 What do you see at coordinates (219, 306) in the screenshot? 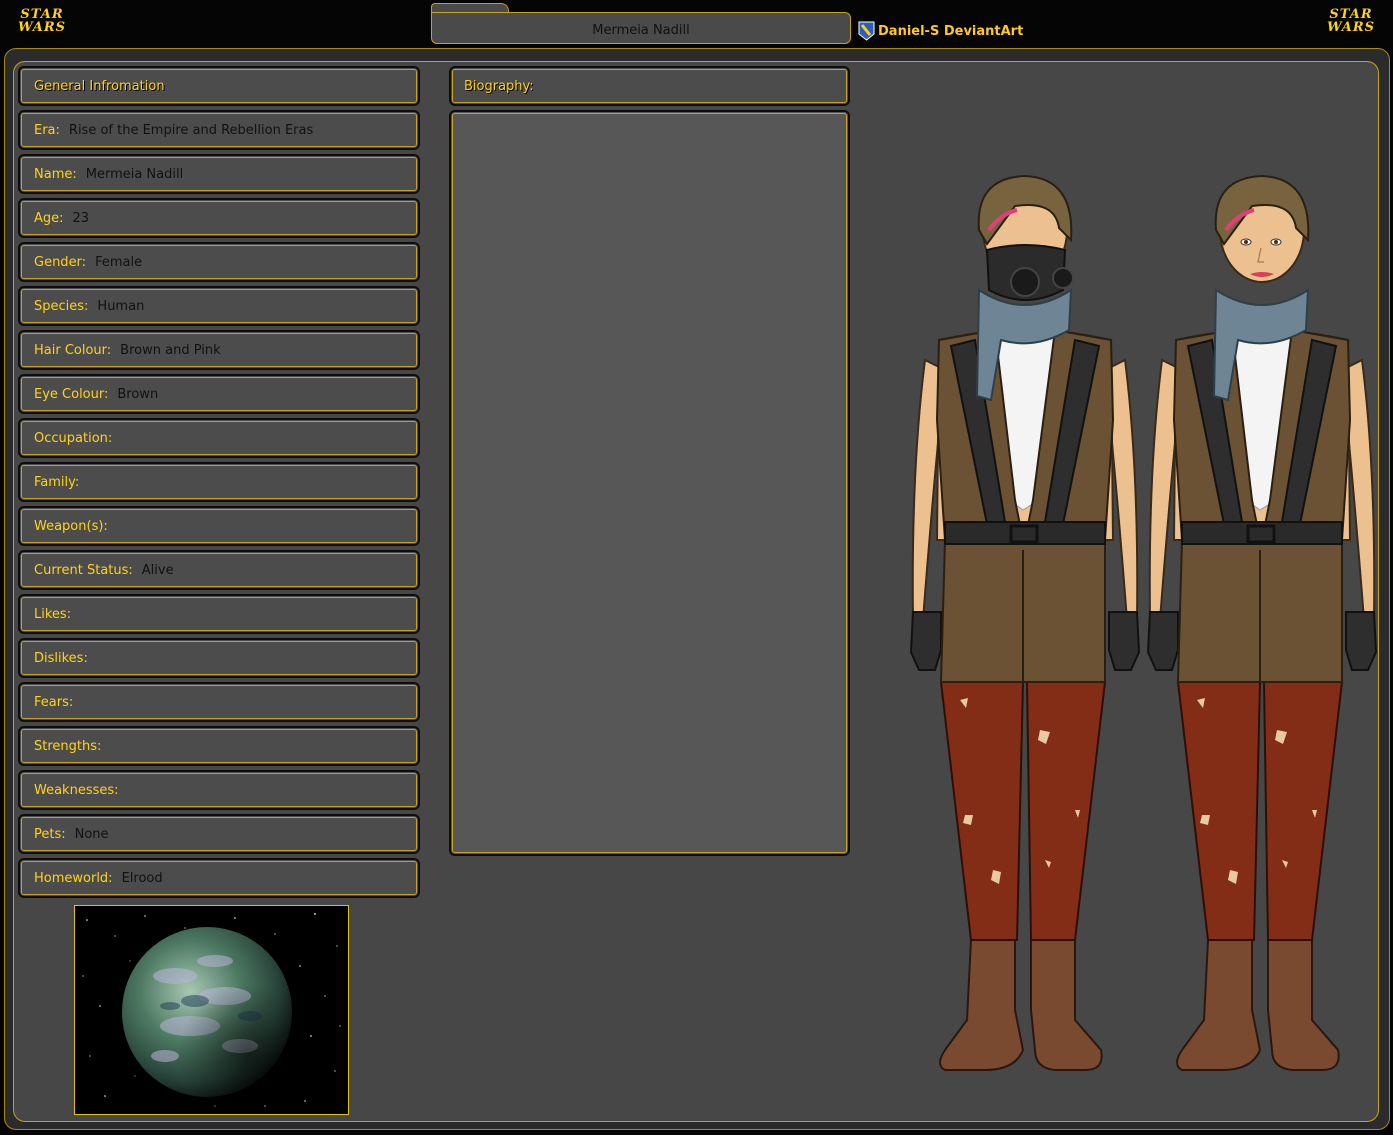
I see `field-species: Species: Human` at bounding box center [219, 306].